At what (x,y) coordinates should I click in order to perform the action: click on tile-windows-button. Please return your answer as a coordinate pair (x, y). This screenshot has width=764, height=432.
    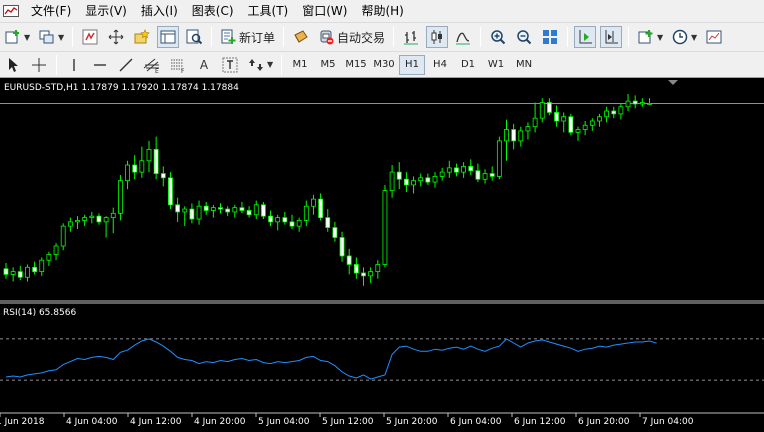
    Looking at the image, I should click on (550, 37).